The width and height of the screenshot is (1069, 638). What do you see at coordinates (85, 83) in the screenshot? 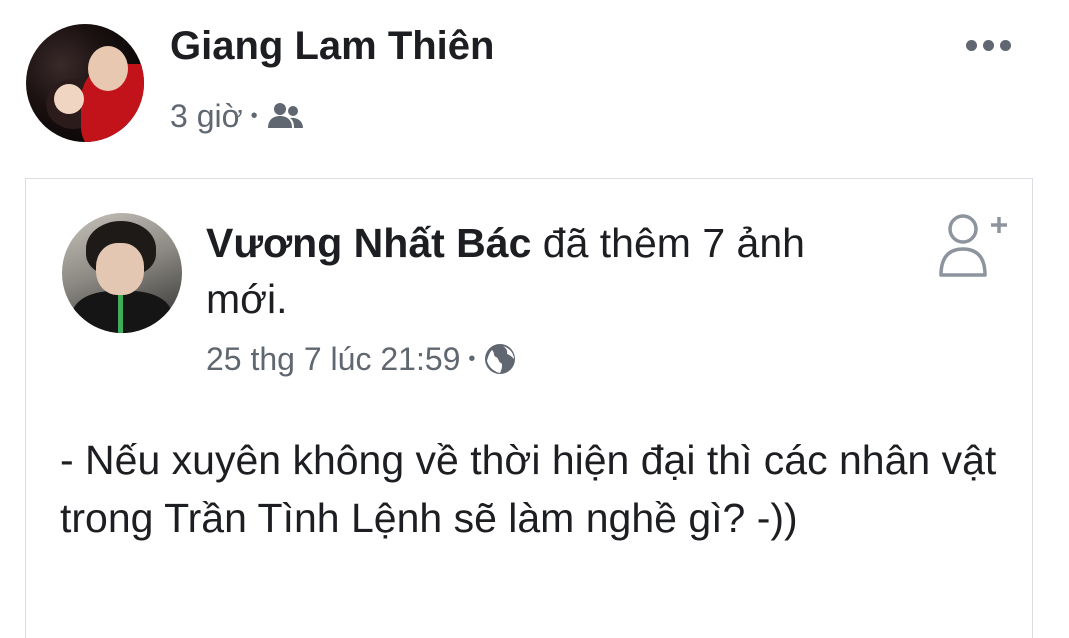
I see `author-avatar` at bounding box center [85, 83].